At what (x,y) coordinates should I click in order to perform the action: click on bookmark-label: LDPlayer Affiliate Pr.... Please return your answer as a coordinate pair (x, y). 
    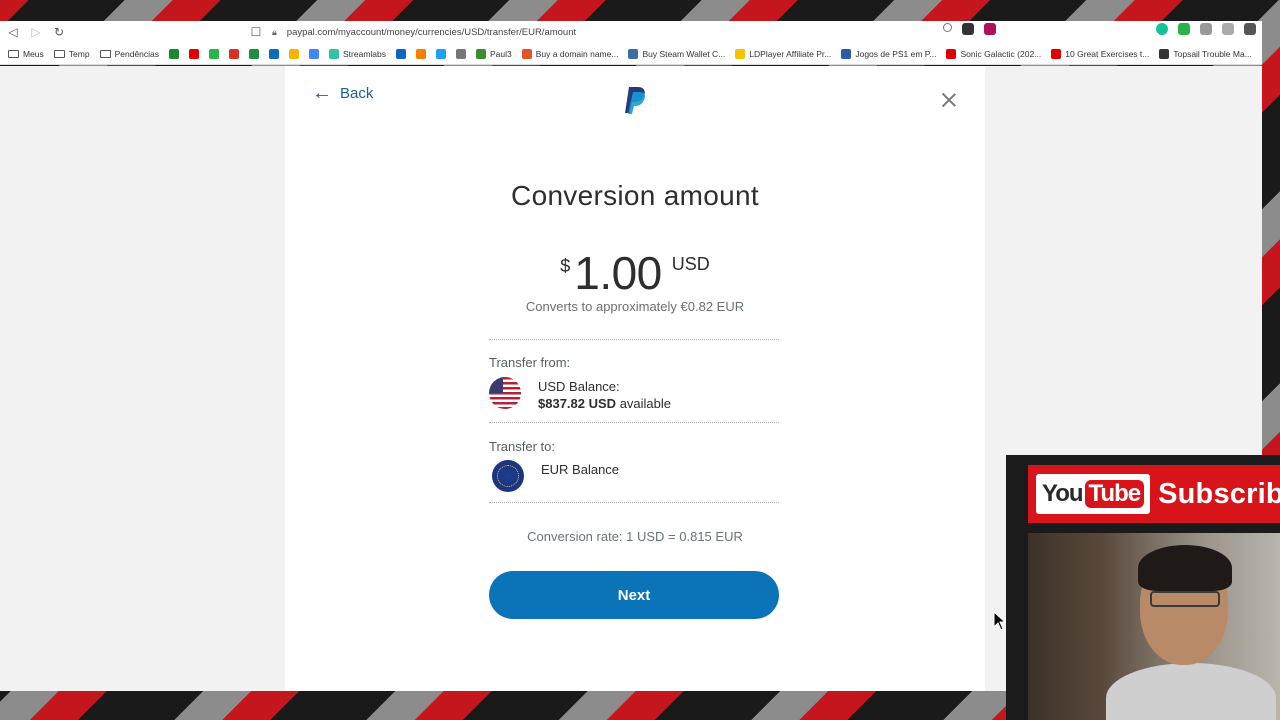
    Looking at the image, I should click on (790, 54).